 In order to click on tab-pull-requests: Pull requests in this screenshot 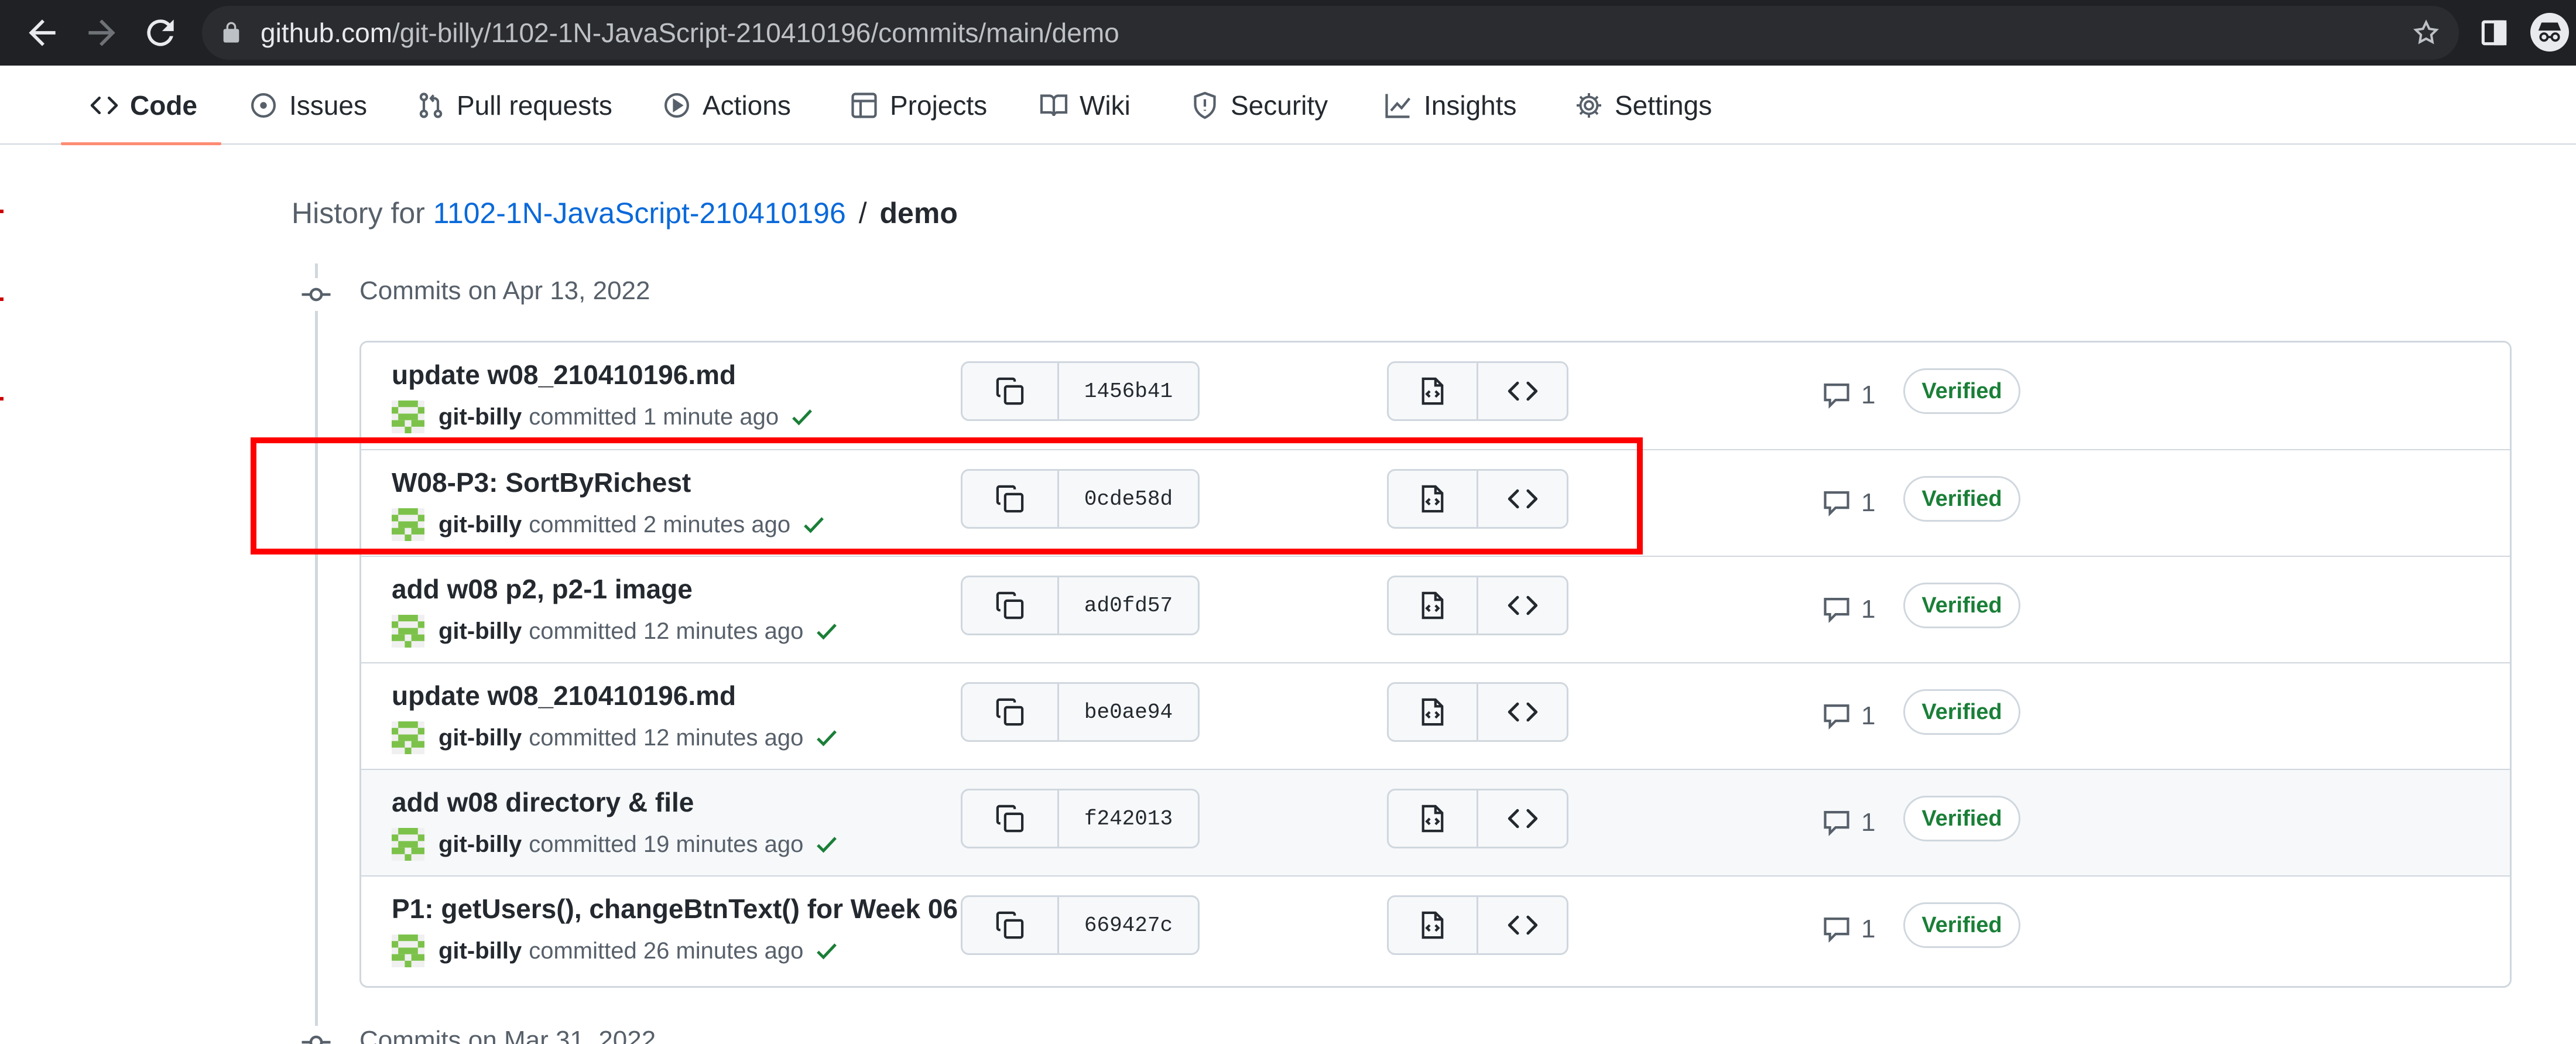, I will do `click(514, 105)`.